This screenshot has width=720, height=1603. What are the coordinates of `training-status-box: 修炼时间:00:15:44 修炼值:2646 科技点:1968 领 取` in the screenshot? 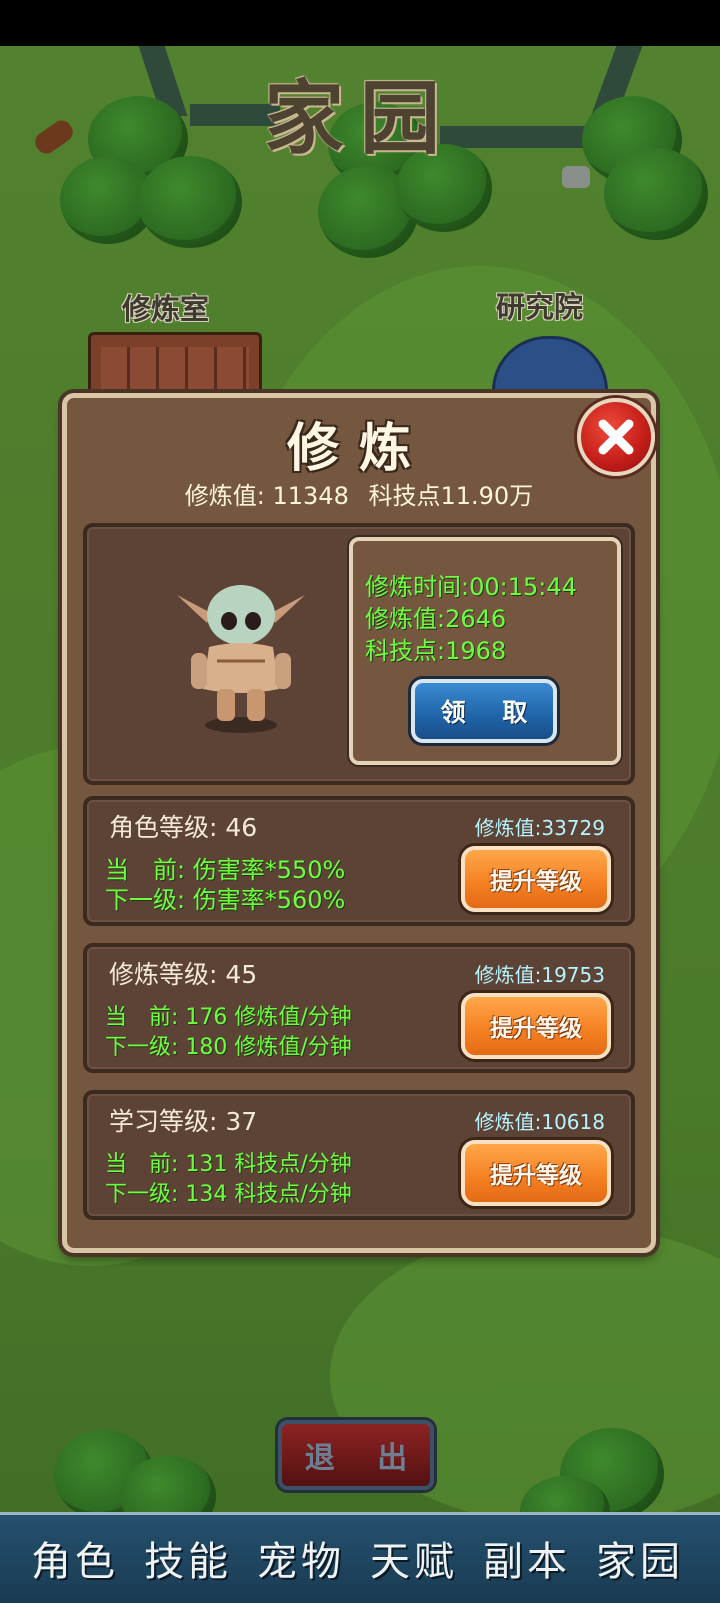 It's located at (485, 651).